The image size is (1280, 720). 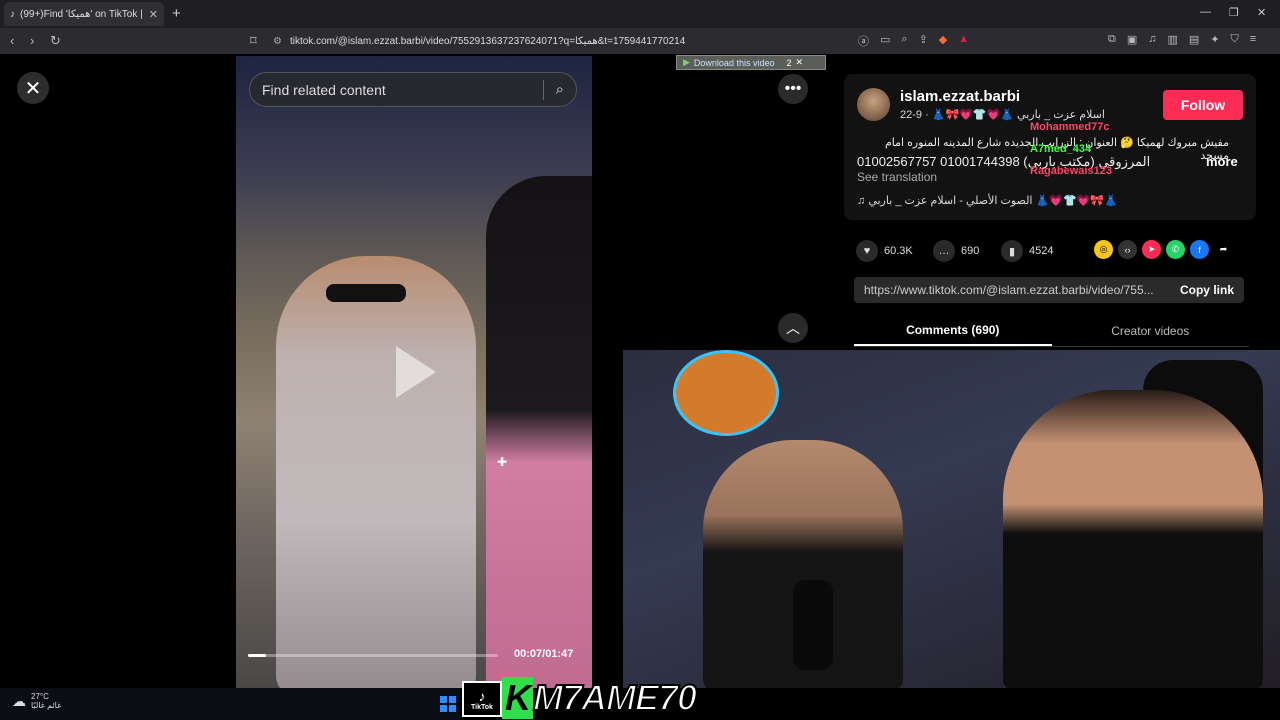 I want to click on download-count: 2, so click(x=789, y=62).